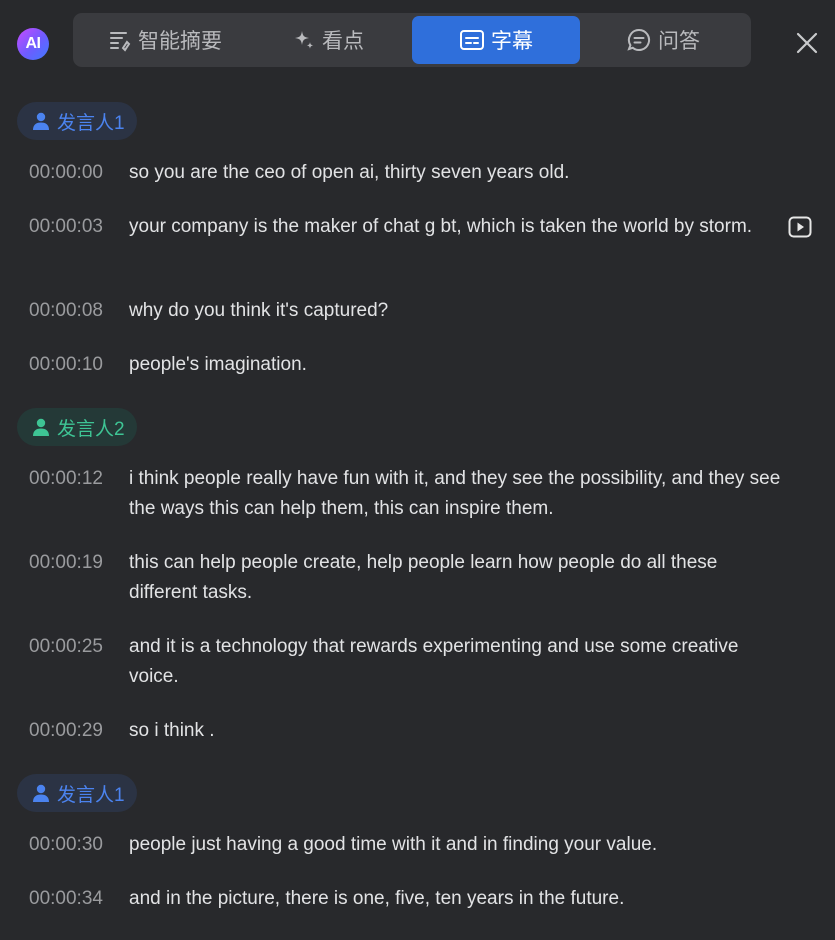  I want to click on chat-bubble-icon, so click(639, 40).